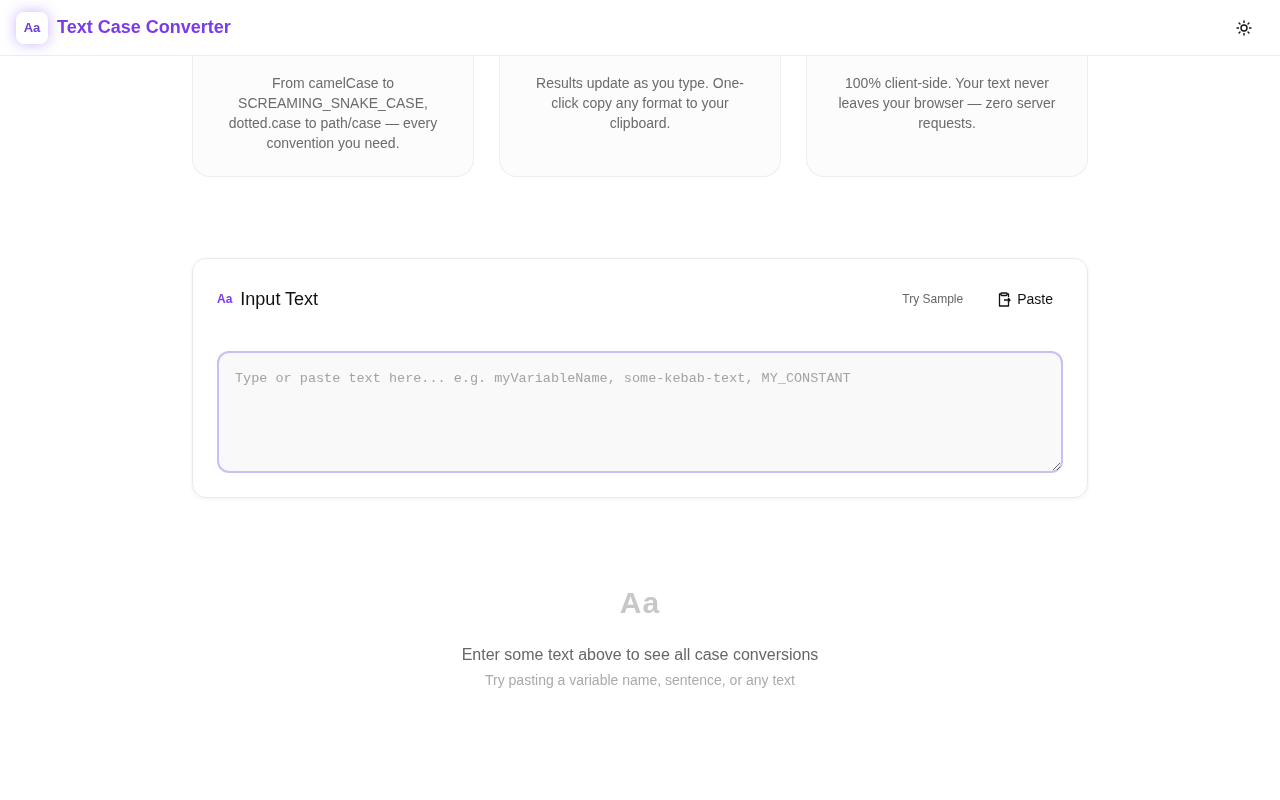 The width and height of the screenshot is (1280, 800). I want to click on sun-icon, so click(1244, 27).